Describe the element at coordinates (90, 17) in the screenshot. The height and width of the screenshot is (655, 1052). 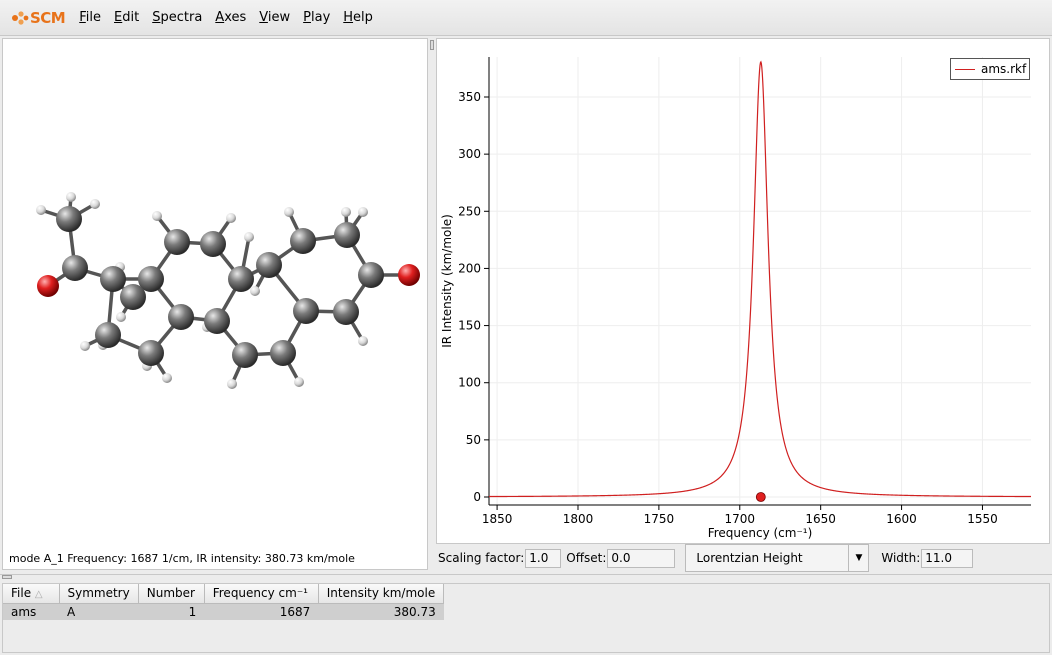
I see `menu-file: File` at that location.